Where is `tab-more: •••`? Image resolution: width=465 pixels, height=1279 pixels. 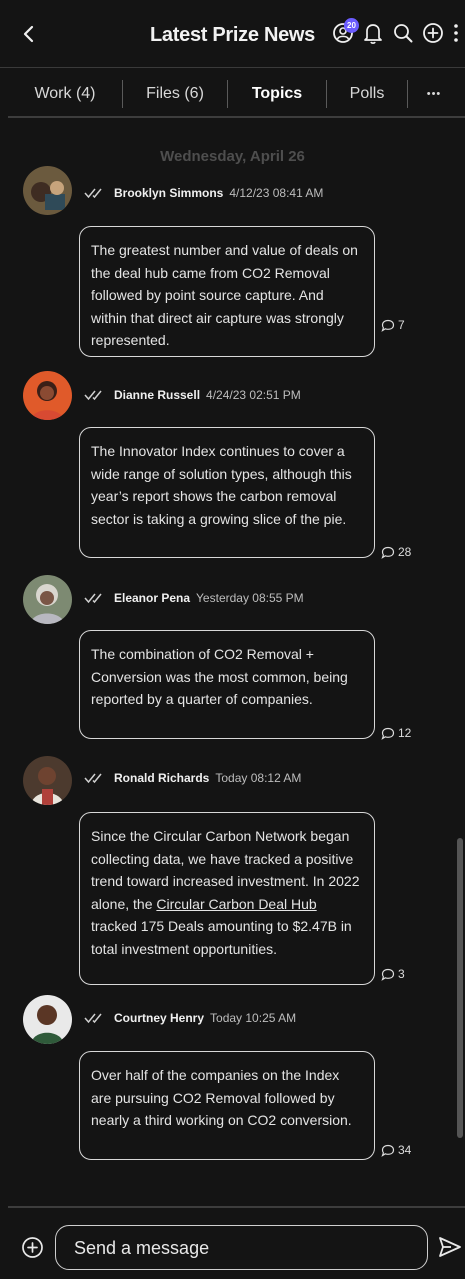
tab-more: ••• is located at coordinates (434, 94).